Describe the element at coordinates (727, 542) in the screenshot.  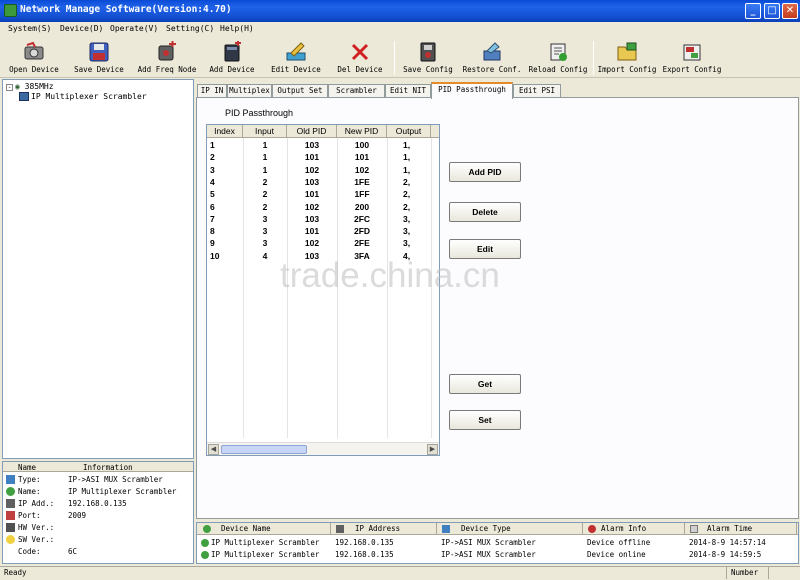
I see `cell-alarm-time: 2014-8-9 14:57:14` at that location.